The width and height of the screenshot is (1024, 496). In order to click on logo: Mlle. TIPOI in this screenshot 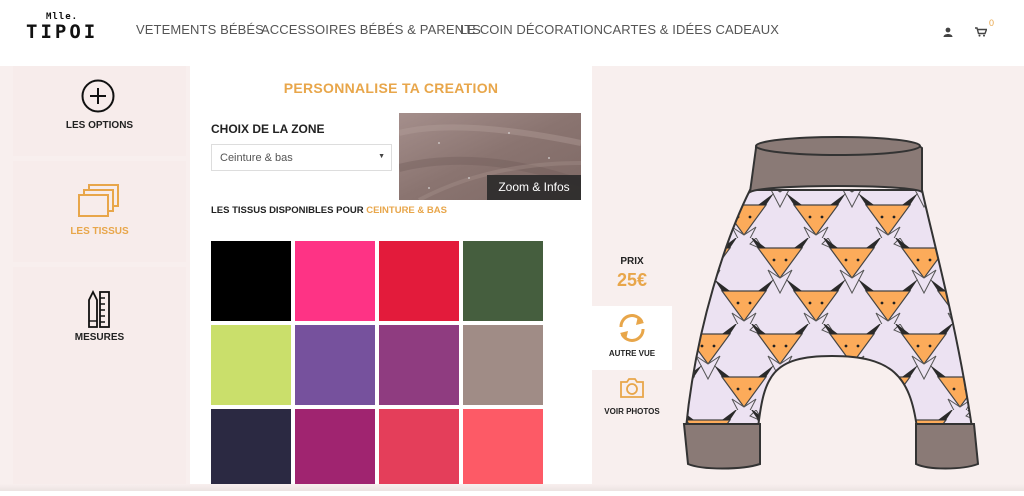, I will do `click(62, 27)`.